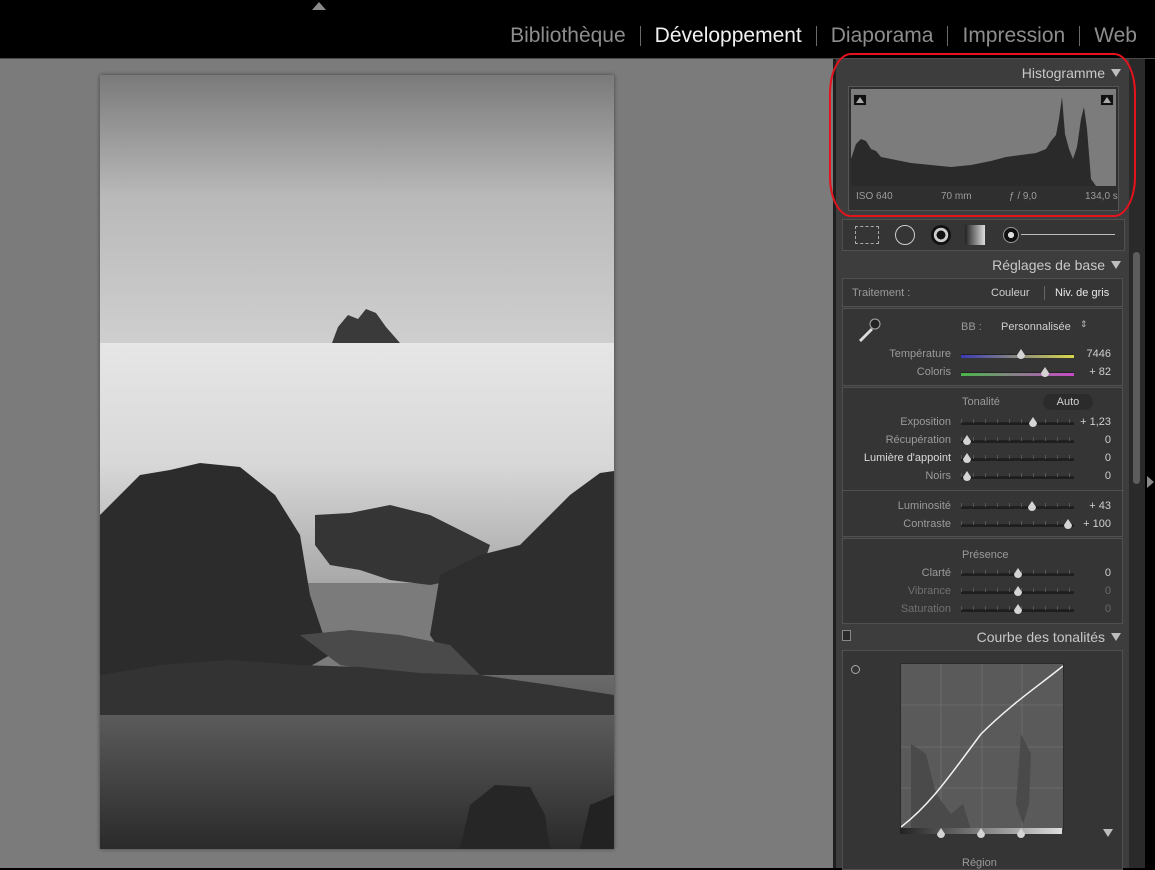  Describe the element at coordinates (1017, 372) in the screenshot. I see `tint-slider` at that location.